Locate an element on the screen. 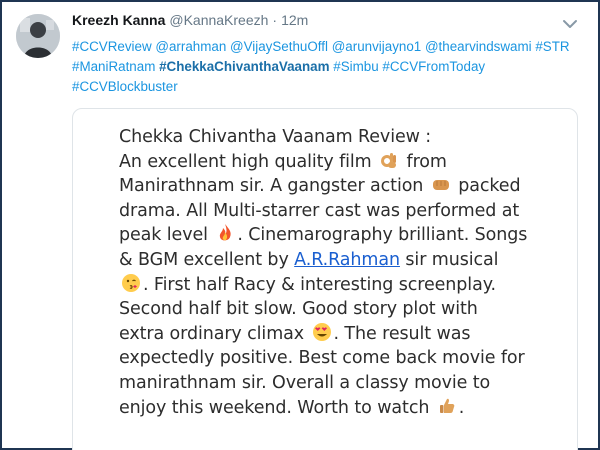 This screenshot has width=600, height=450. hashtag-link: #ChekkaChivanthaVaanam is located at coordinates (244, 66).